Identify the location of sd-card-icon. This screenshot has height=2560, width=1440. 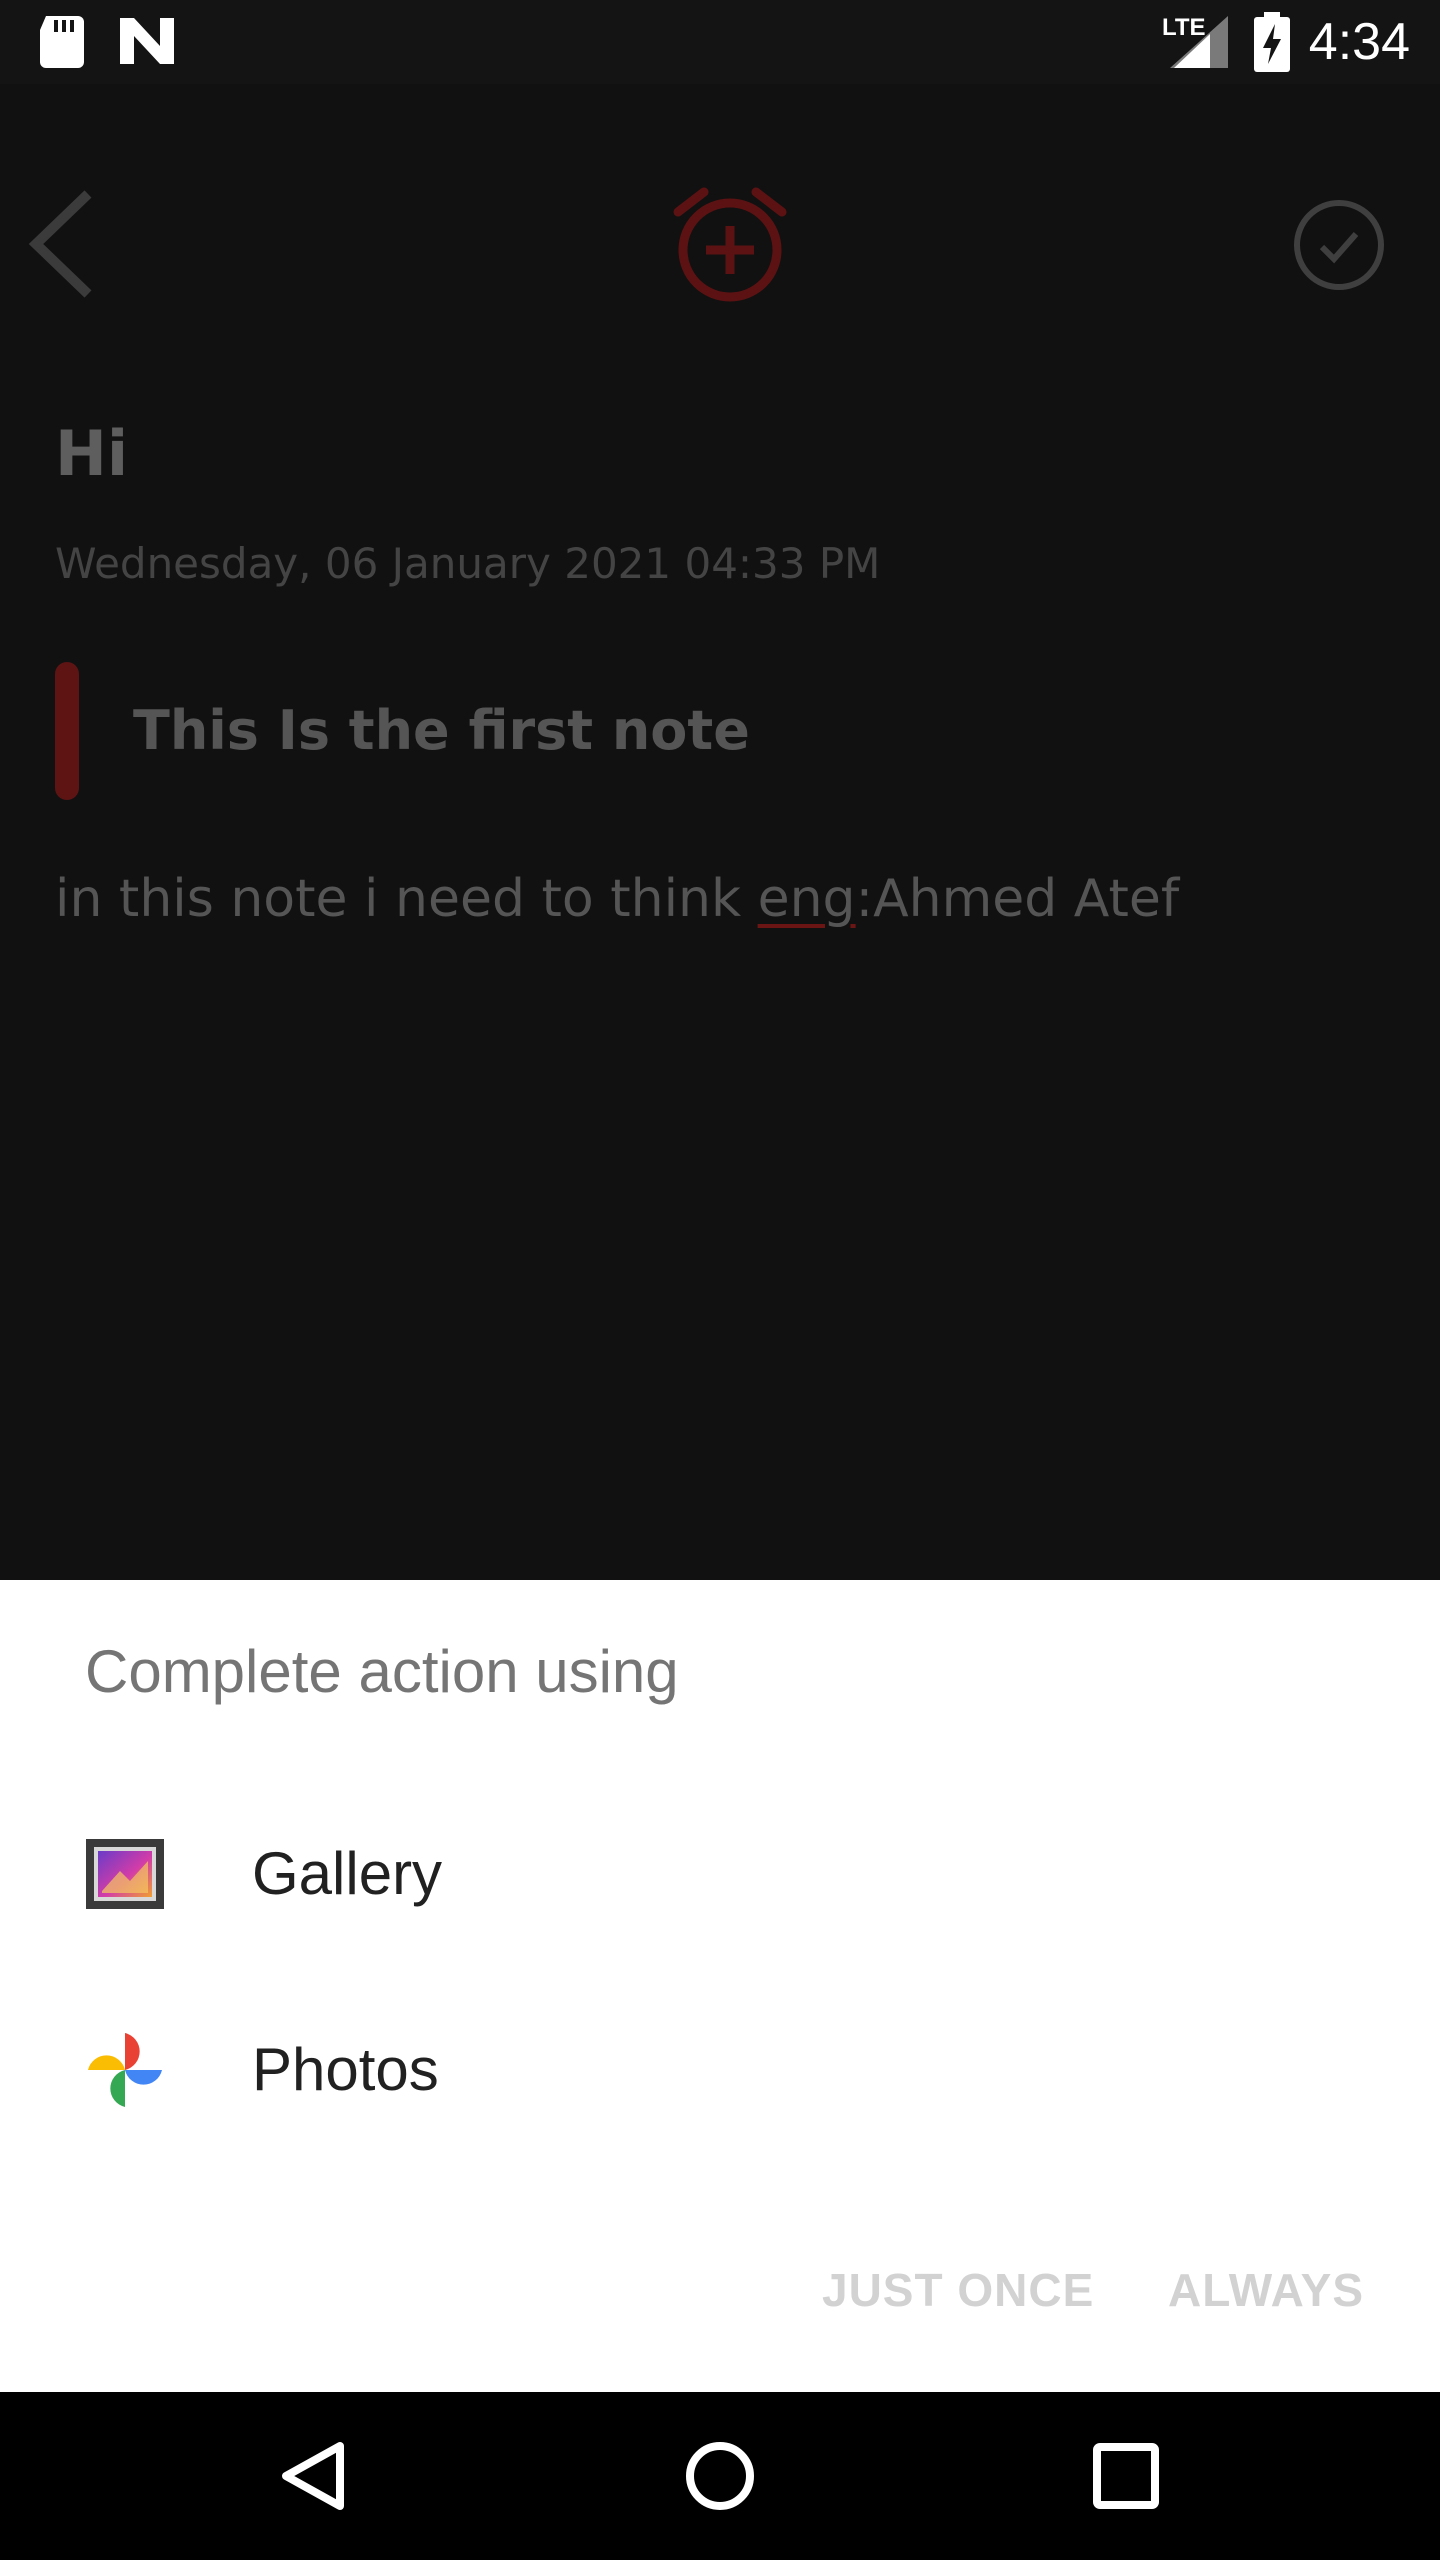
(62, 42).